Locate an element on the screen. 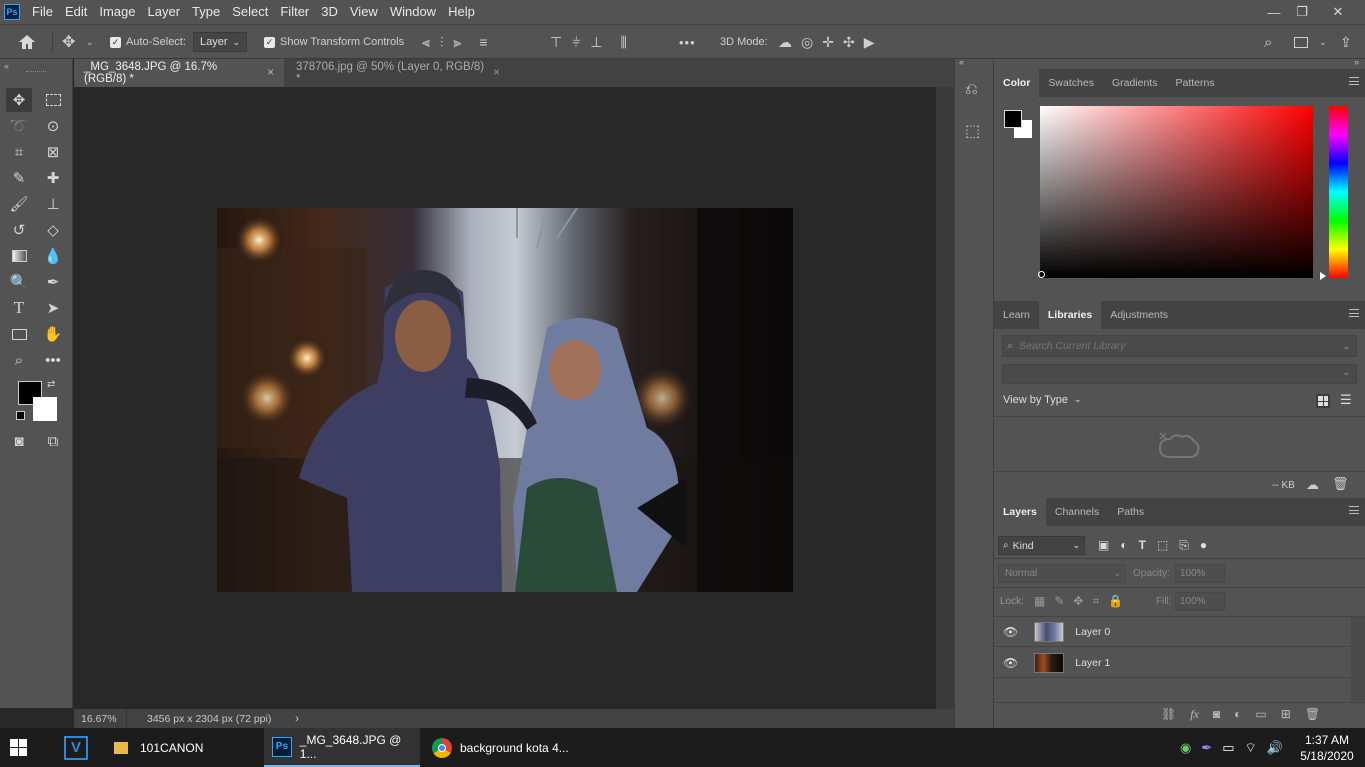  menu-type: Type is located at coordinates (206, 12).